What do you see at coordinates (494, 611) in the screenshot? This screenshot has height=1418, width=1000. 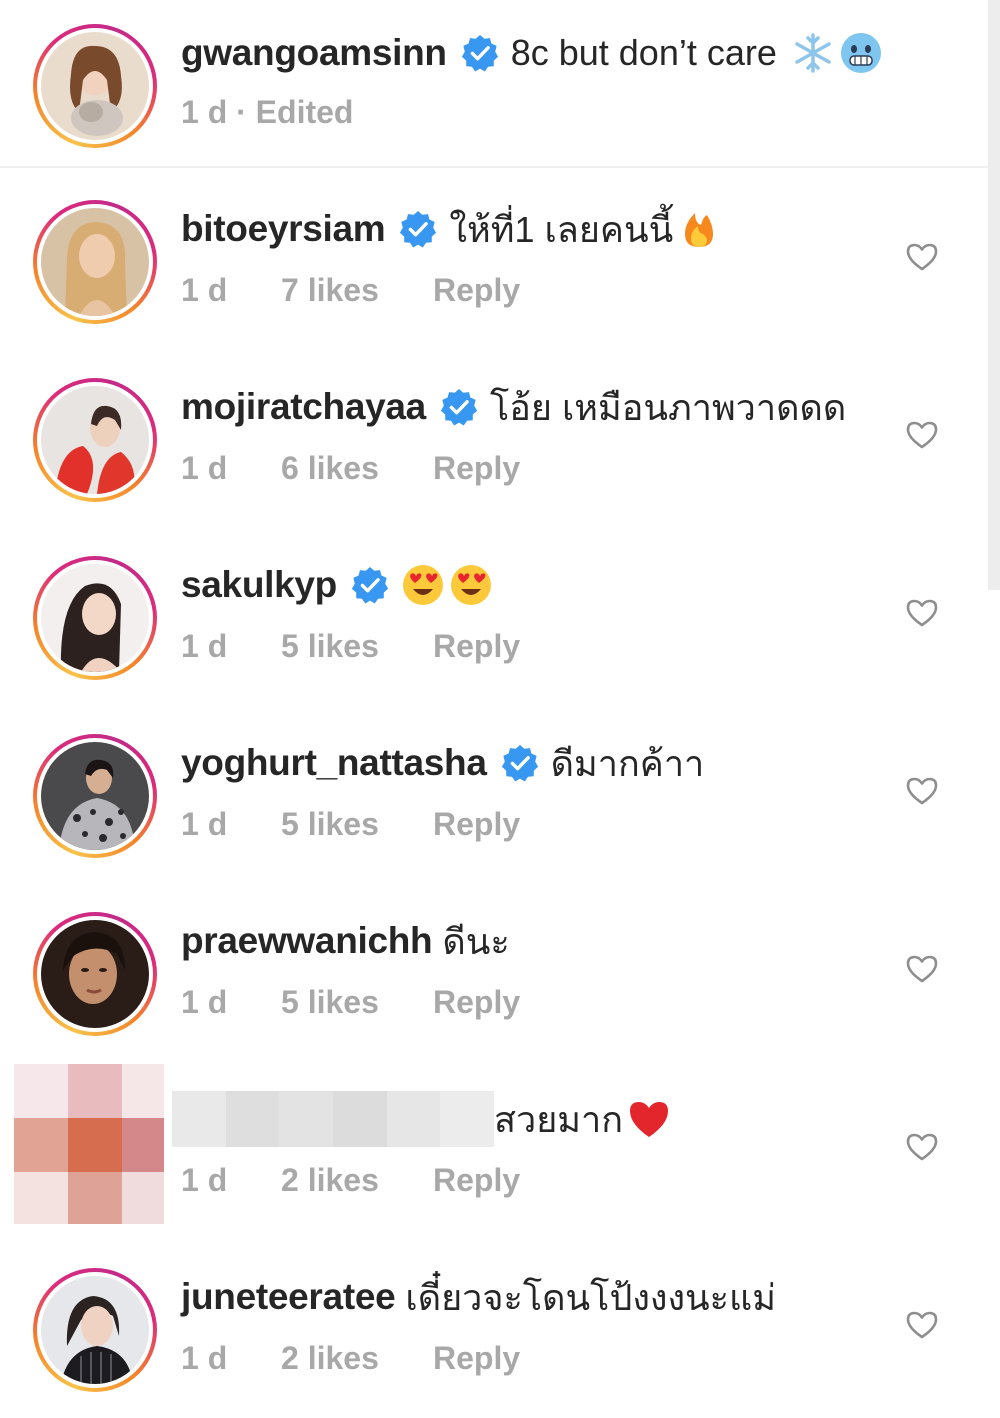 I see `comment-item: sakulkyp 1 d 5 likes Reply` at bounding box center [494, 611].